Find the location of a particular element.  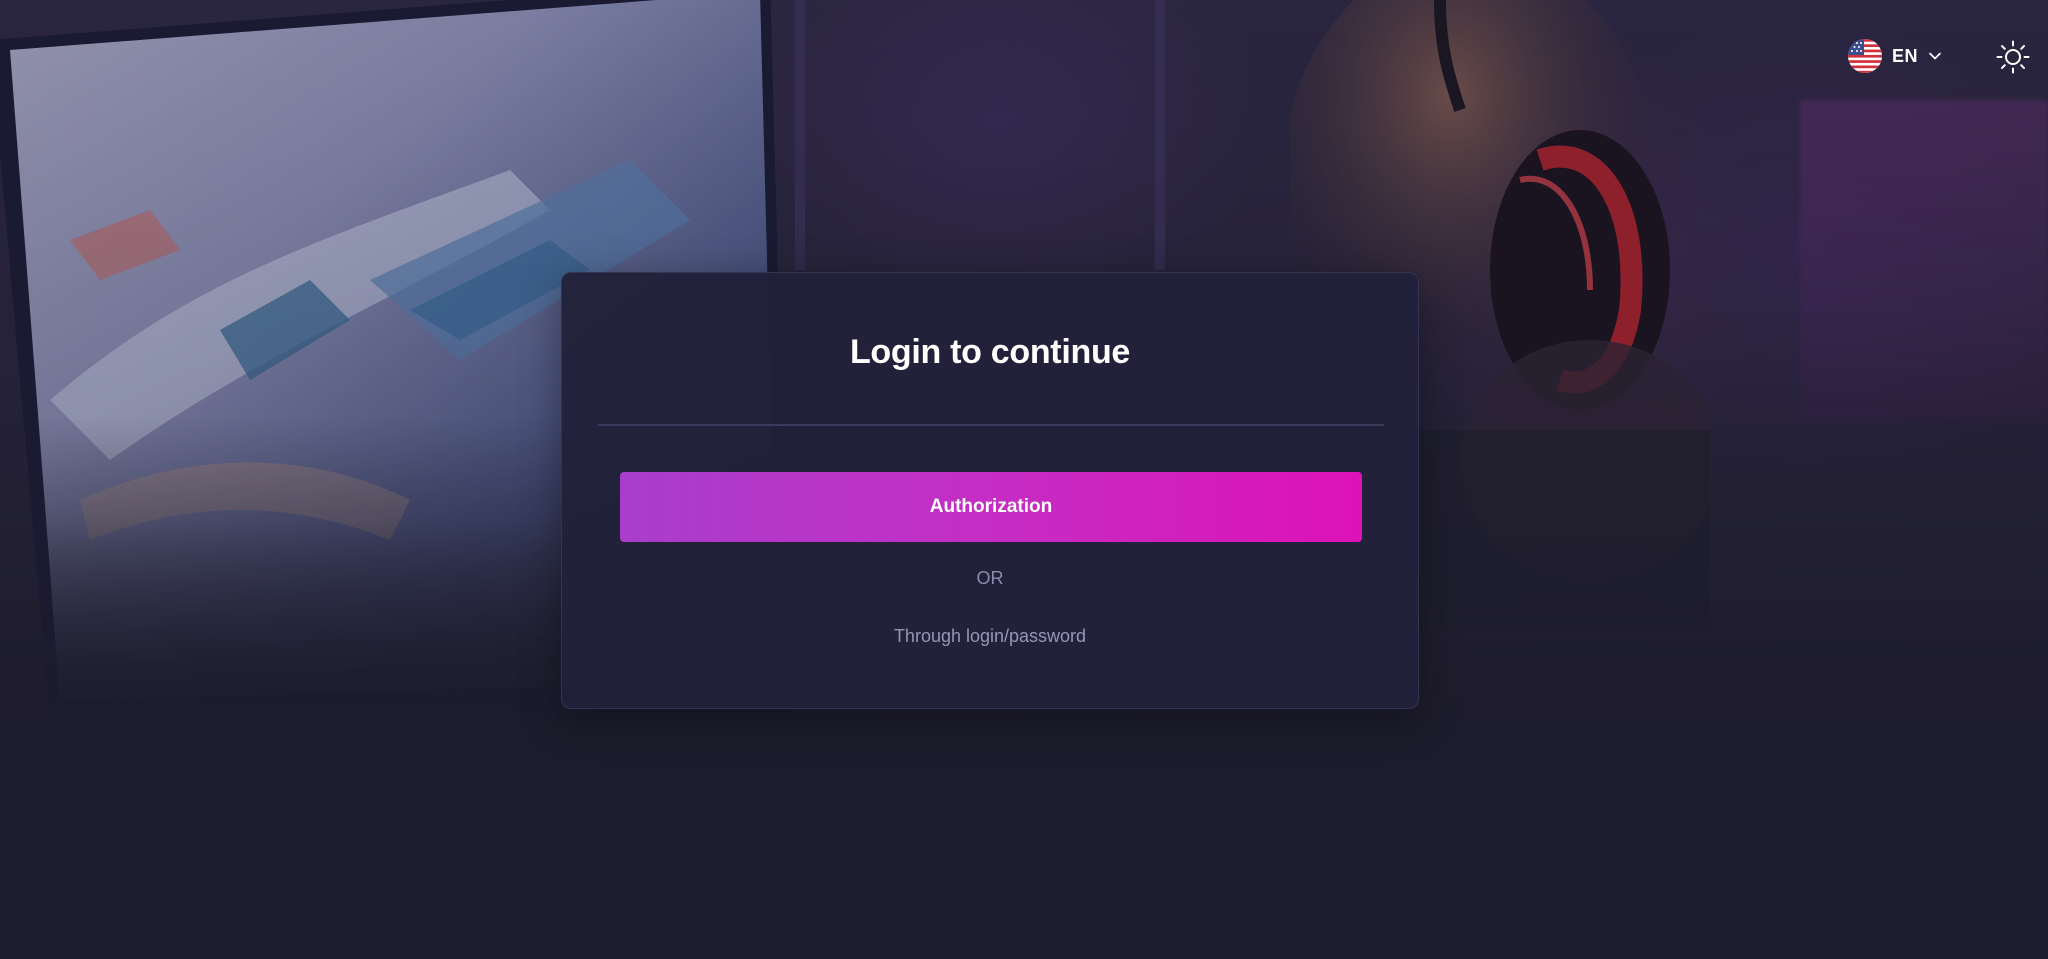

language-selector: EN is located at coordinates (1895, 56).